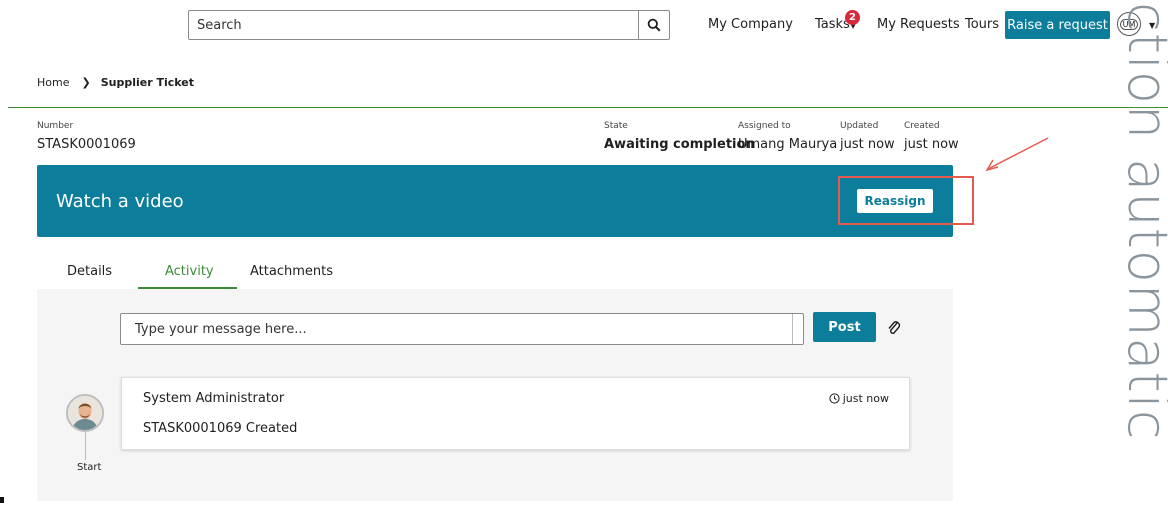  Describe the element at coordinates (918, 24) in the screenshot. I see `nav-my-requests: My Requests` at that location.